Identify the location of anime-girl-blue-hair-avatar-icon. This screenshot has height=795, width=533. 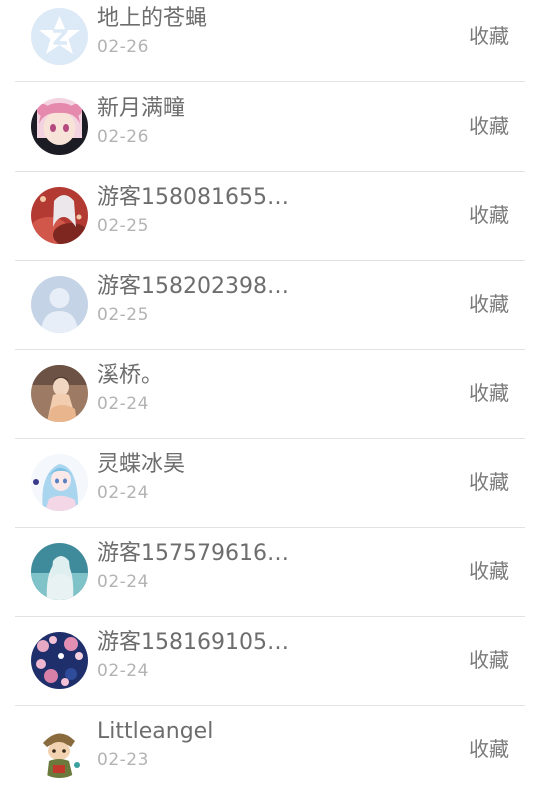
(59, 482).